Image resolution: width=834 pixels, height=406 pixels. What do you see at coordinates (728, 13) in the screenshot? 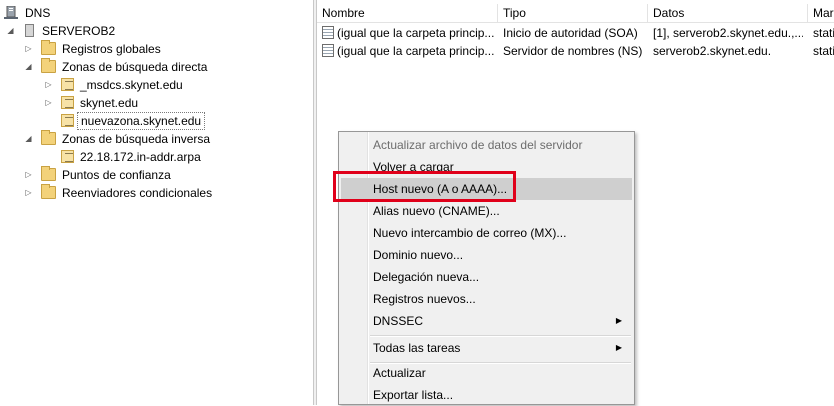
I see `column-header-data: Datos` at bounding box center [728, 13].